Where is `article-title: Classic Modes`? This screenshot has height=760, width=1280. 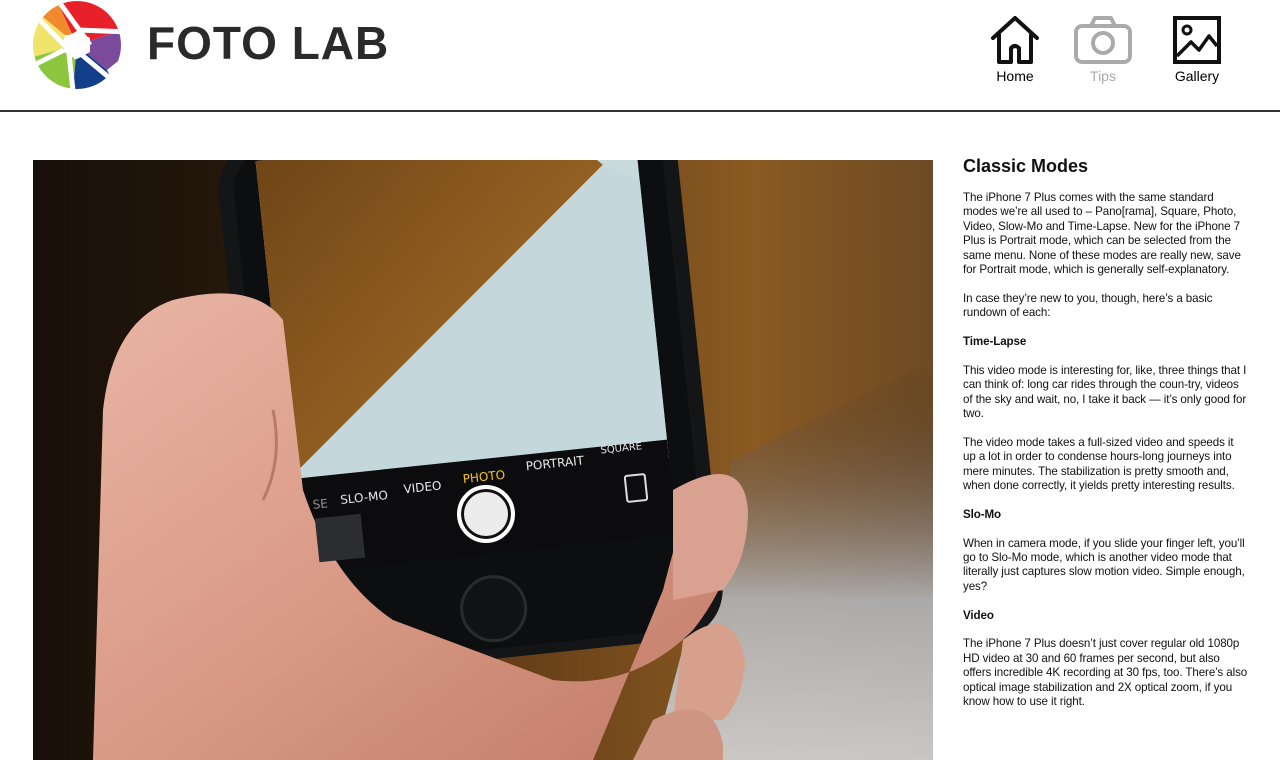 article-title: Classic Modes is located at coordinates (1026, 166).